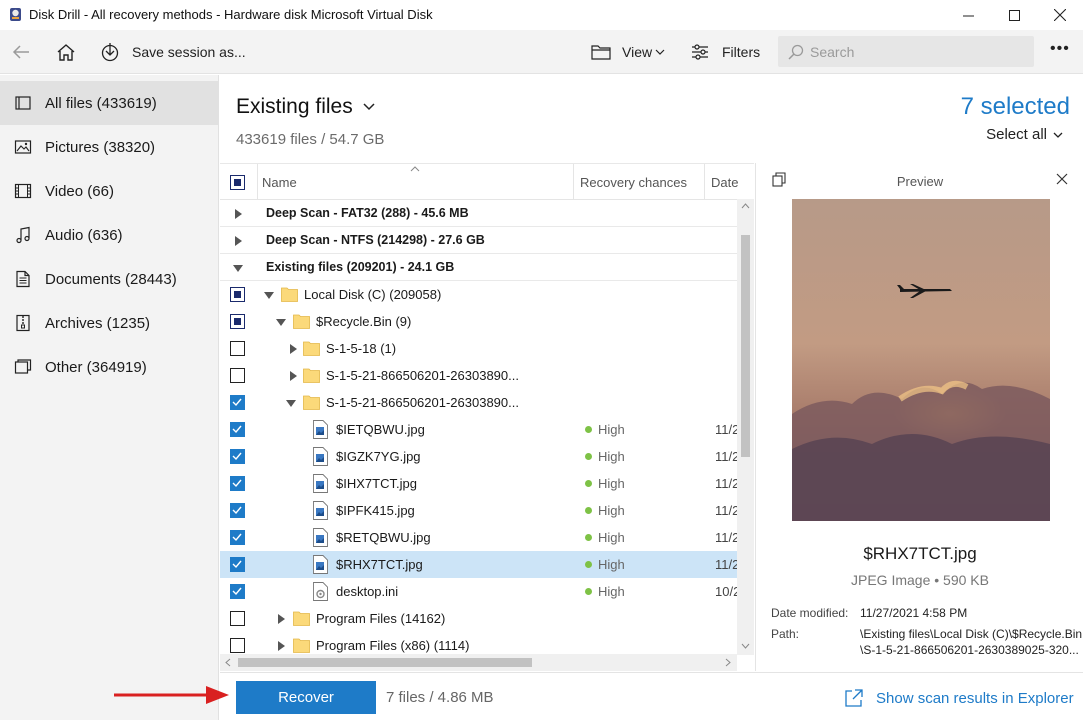 Image resolution: width=1083 pixels, height=720 pixels. Describe the element at coordinates (479, 456) in the screenshot. I see `table-row: $IGZK7YG.jpg High 11/2` at that location.